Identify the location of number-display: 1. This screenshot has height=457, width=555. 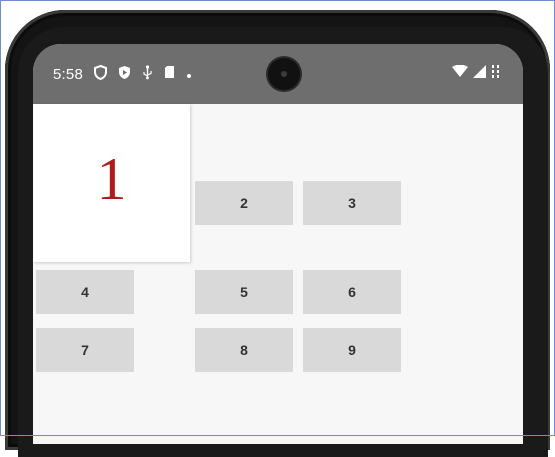
(111, 183).